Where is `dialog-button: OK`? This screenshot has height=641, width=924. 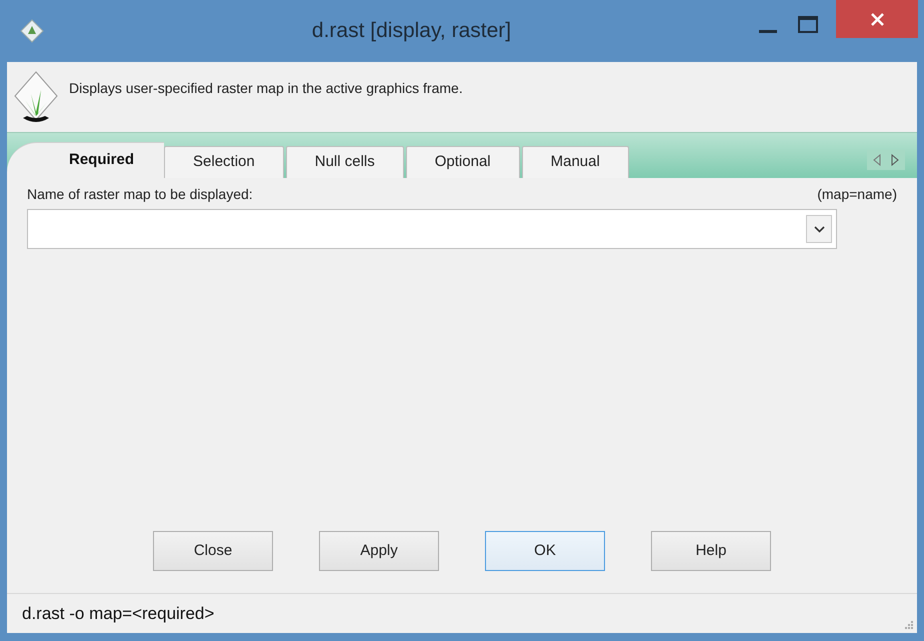 dialog-button: OK is located at coordinates (545, 551).